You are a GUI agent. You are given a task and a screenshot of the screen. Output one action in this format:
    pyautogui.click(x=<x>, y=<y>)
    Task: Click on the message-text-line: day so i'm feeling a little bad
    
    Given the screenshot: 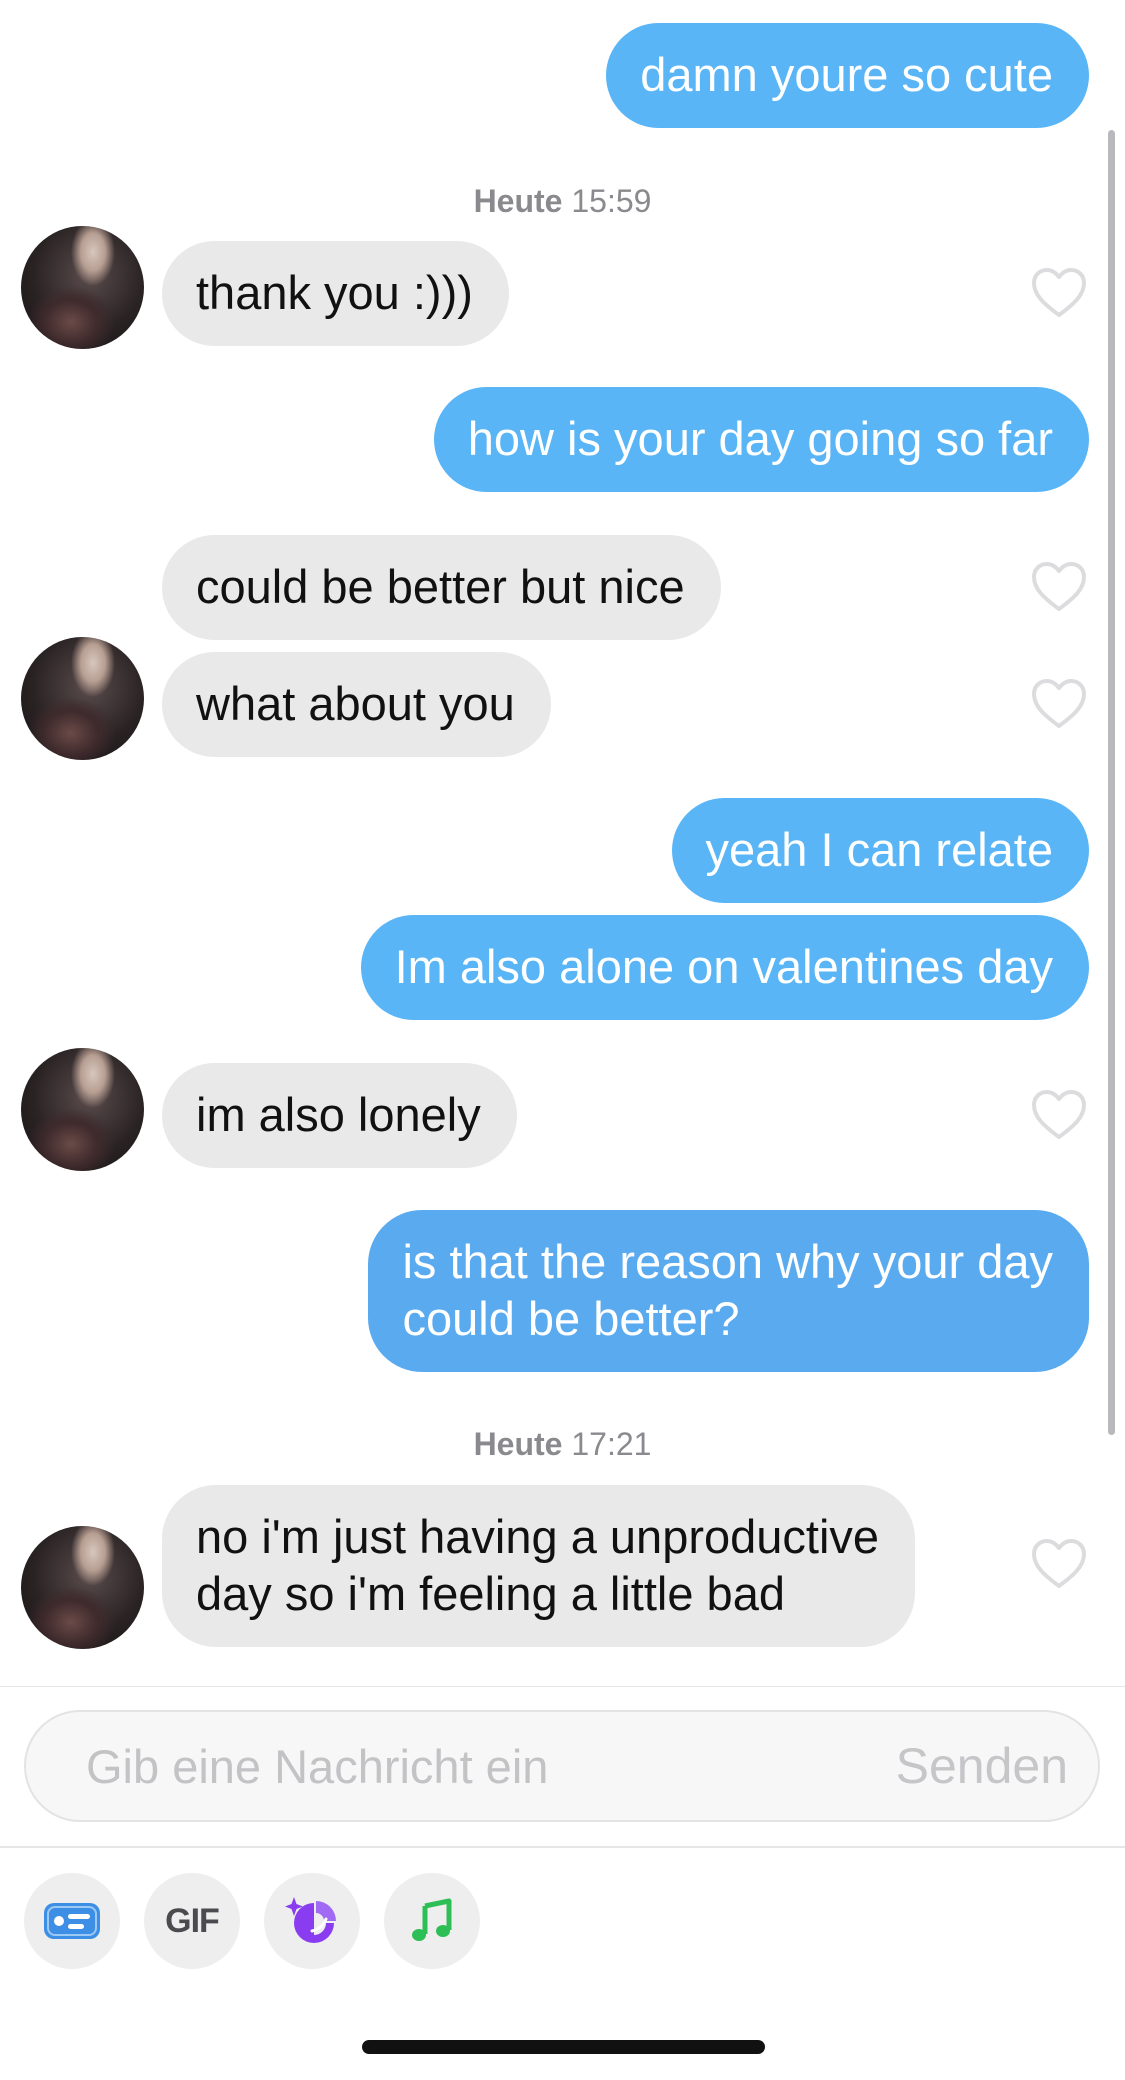 What is the action you would take?
    pyautogui.click(x=490, y=1593)
    